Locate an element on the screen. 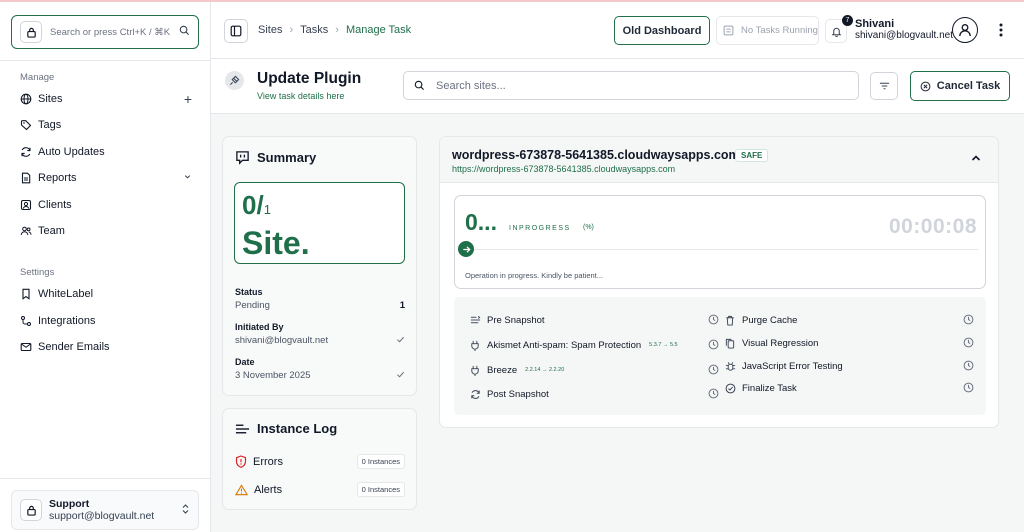 This screenshot has height=532, width=1024. status-value: Pending is located at coordinates (252, 305).